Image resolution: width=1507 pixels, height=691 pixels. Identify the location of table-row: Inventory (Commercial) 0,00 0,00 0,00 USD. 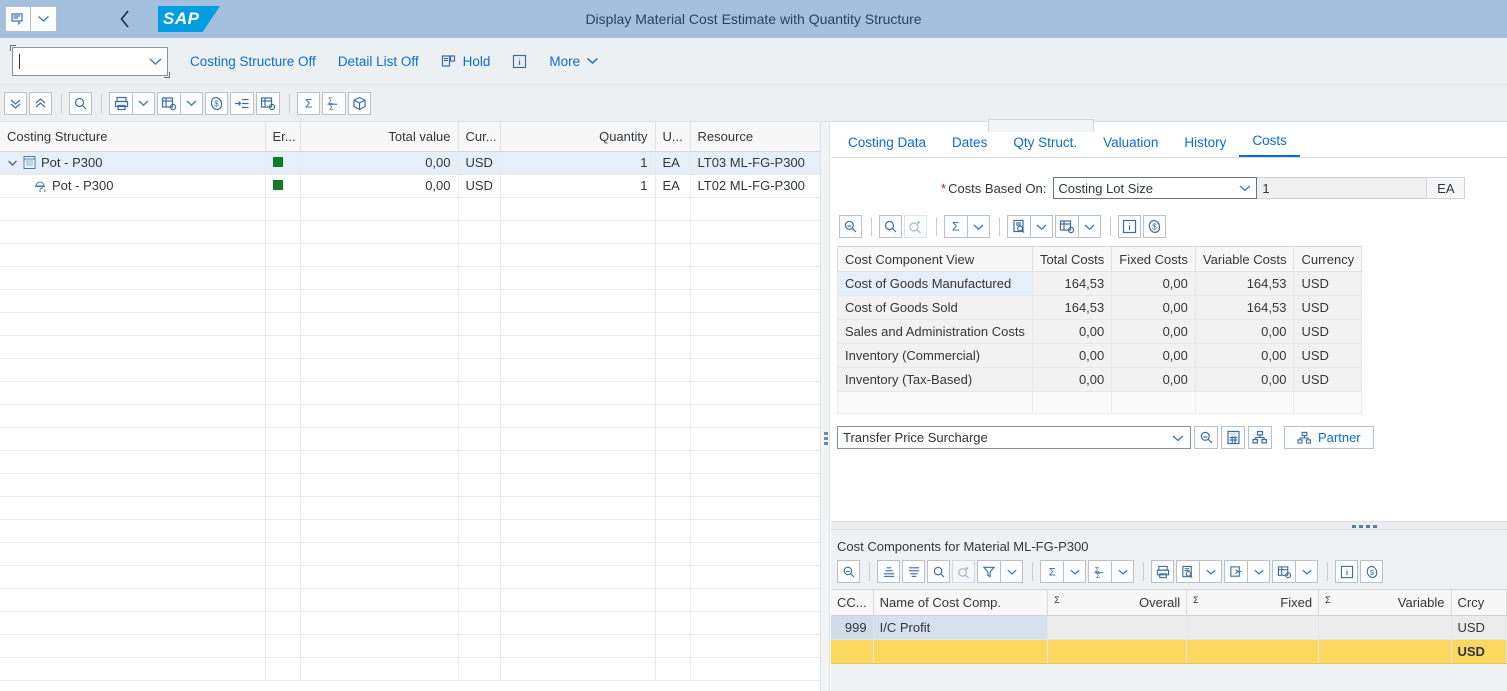
(1100, 355).